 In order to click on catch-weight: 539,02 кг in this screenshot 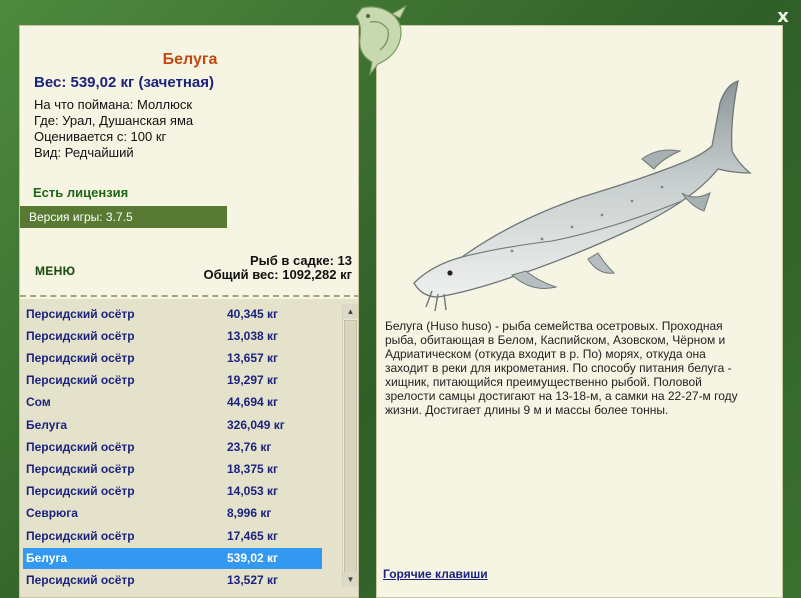, I will do `click(253, 558)`.